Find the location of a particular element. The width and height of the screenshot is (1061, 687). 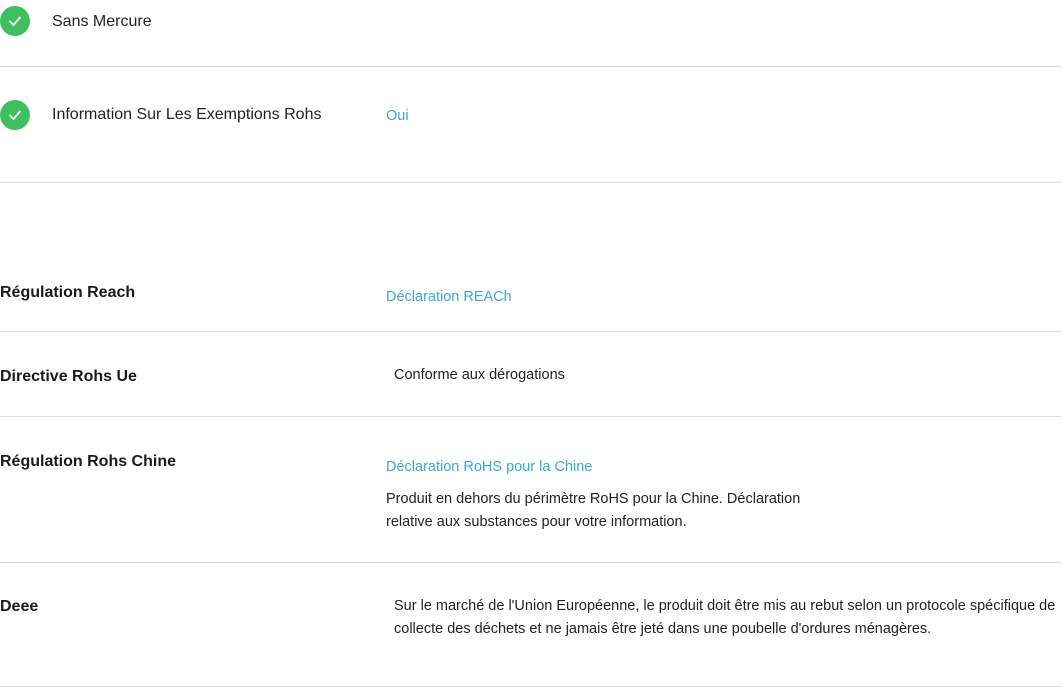

spec-label: Directive Rohs Ue is located at coordinates (68, 376).